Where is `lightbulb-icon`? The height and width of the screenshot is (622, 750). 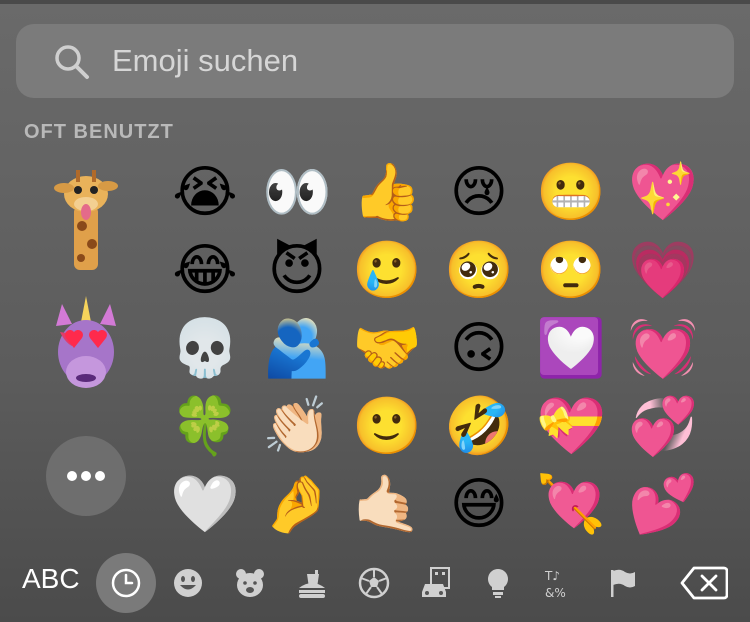
lightbulb-icon is located at coordinates (498, 583).